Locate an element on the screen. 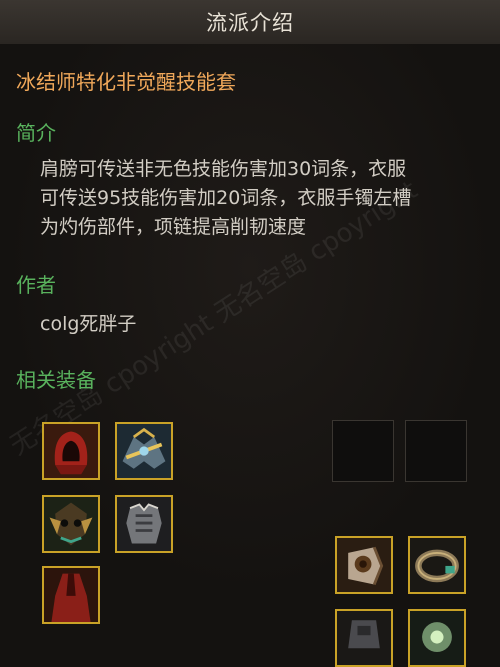 The height and width of the screenshot is (667, 500). equipment-slot-gauntlet is located at coordinates (364, 638).